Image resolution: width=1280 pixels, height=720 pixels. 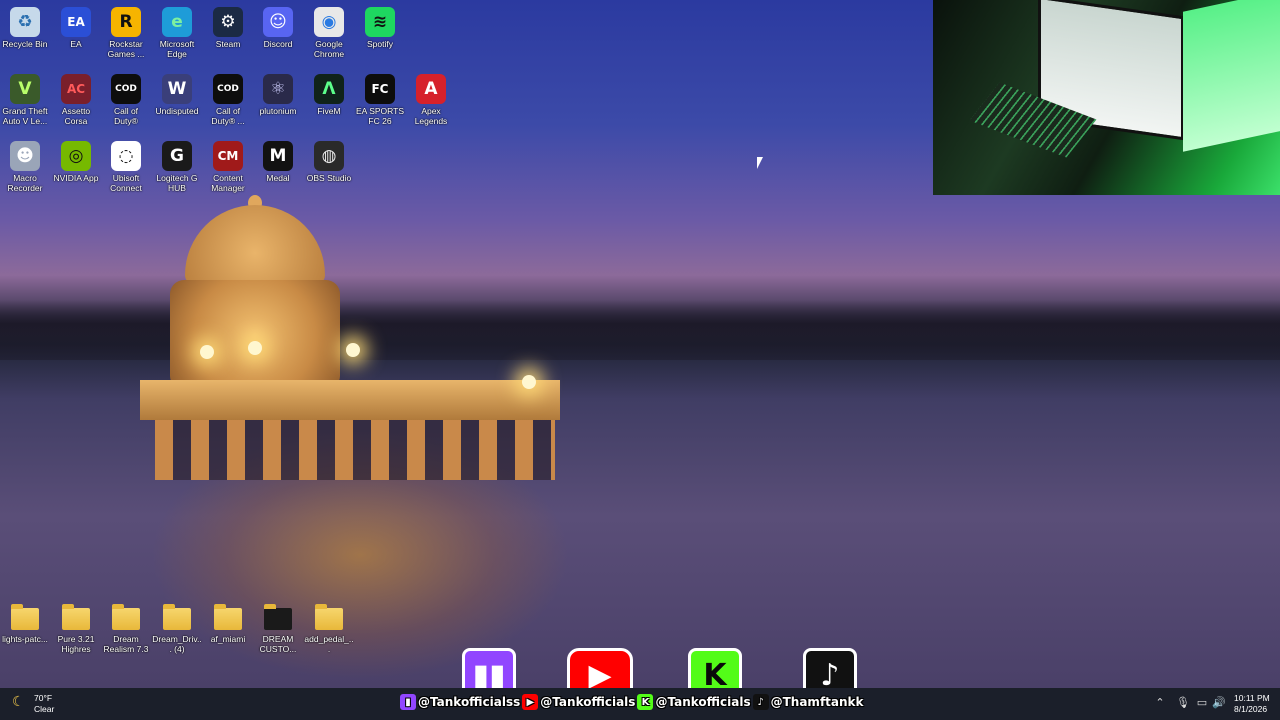 I want to click on pavilion-dome, so click(x=255, y=245).